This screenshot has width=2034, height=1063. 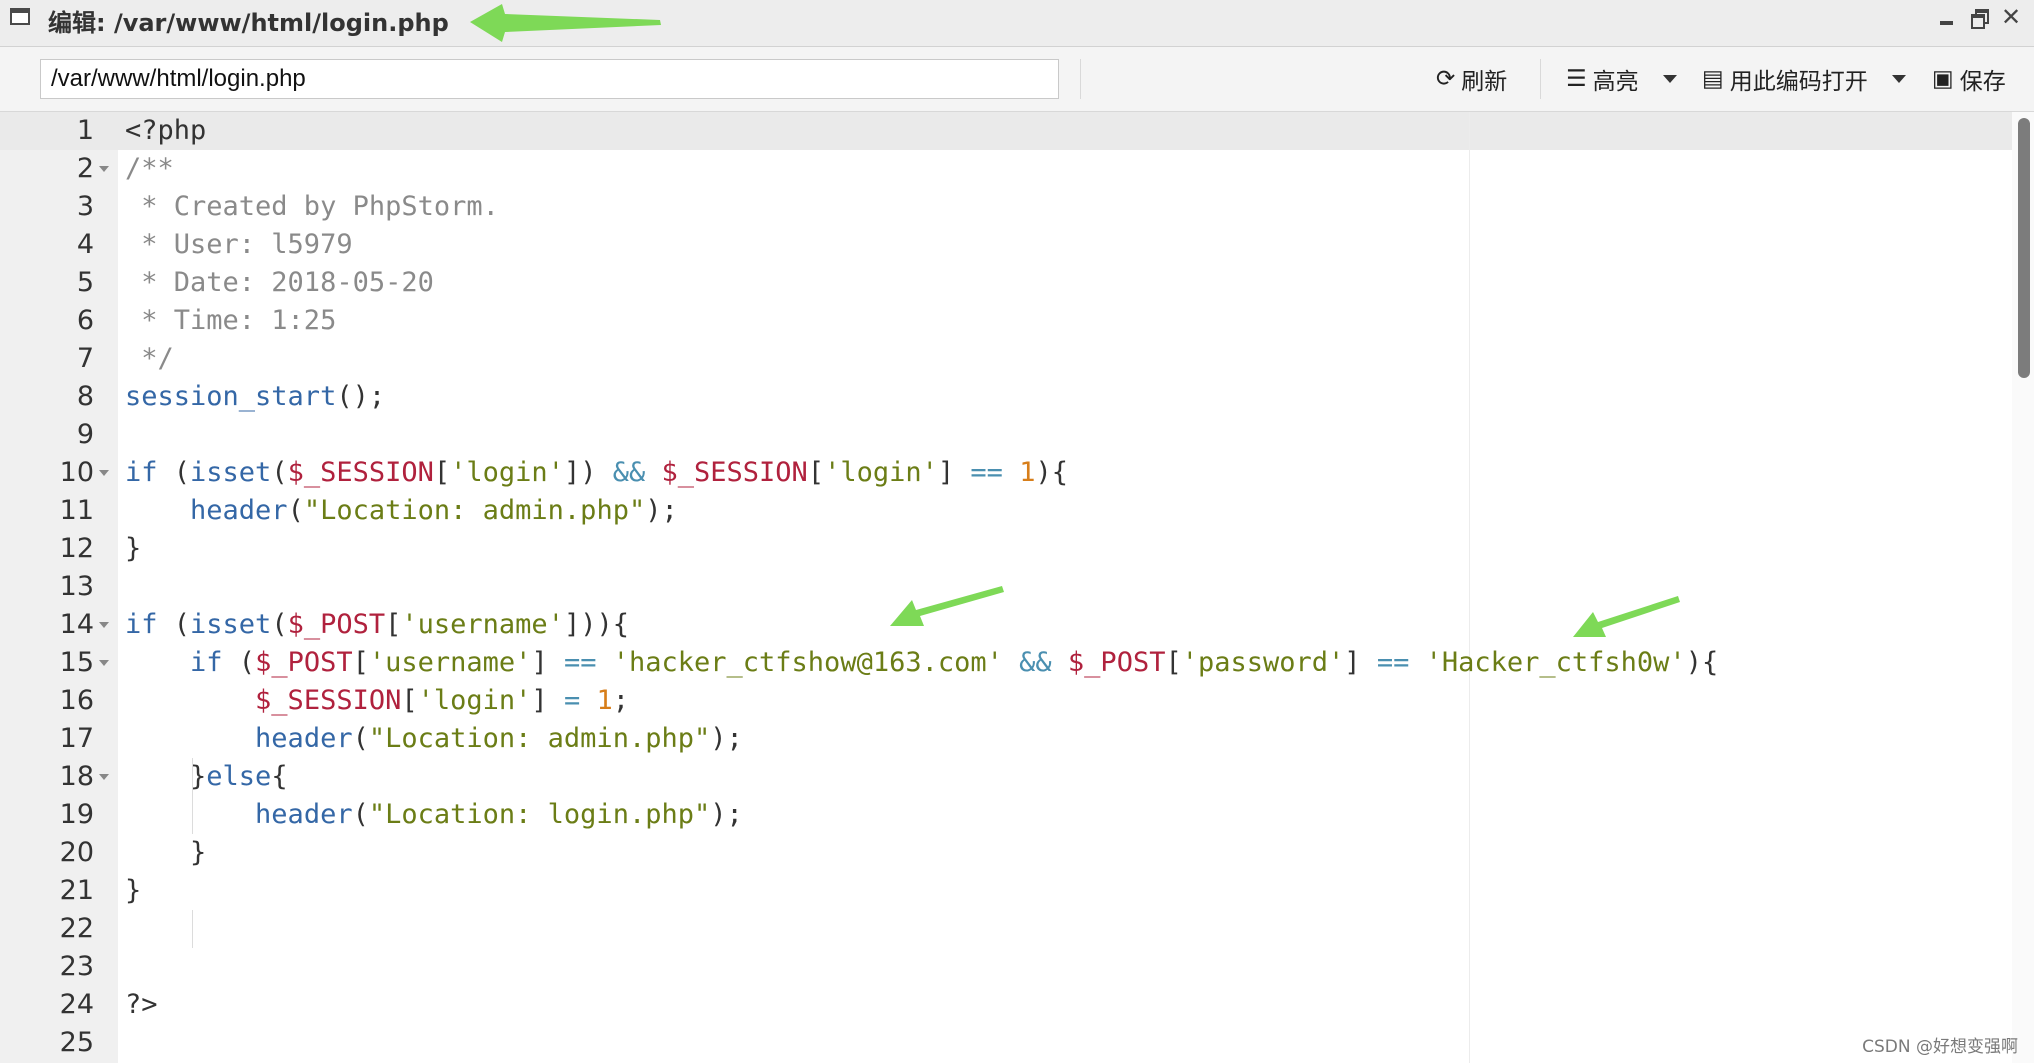 I want to click on code-token: 'login', so click(x=474, y=700).